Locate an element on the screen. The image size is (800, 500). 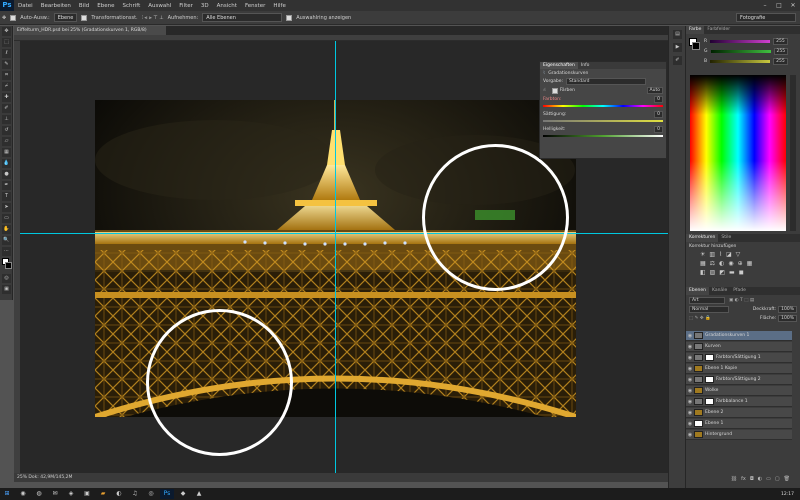
saturation-slider is located at coordinates (603, 121).